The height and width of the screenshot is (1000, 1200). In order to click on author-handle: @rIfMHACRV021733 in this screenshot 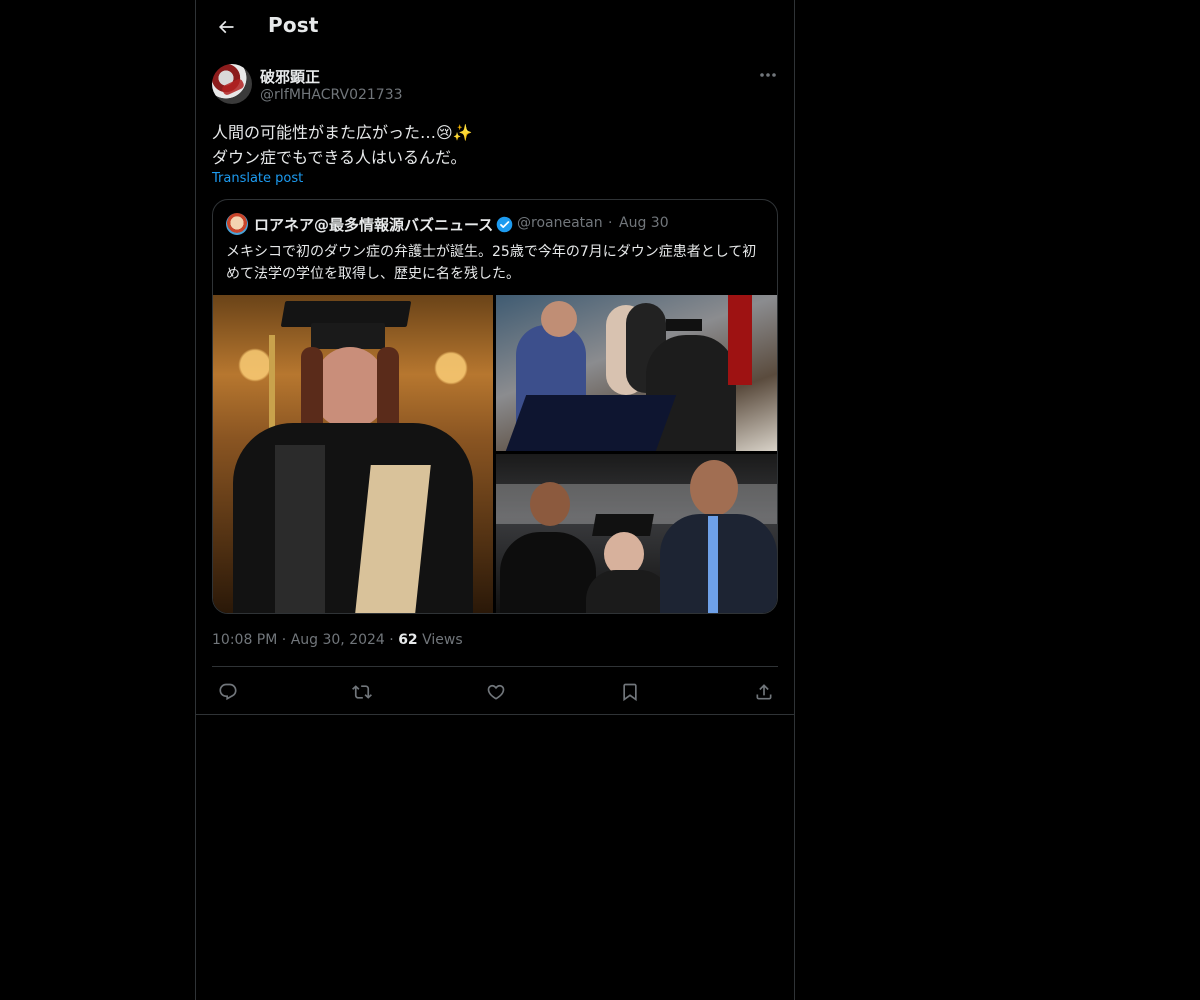, I will do `click(331, 95)`.